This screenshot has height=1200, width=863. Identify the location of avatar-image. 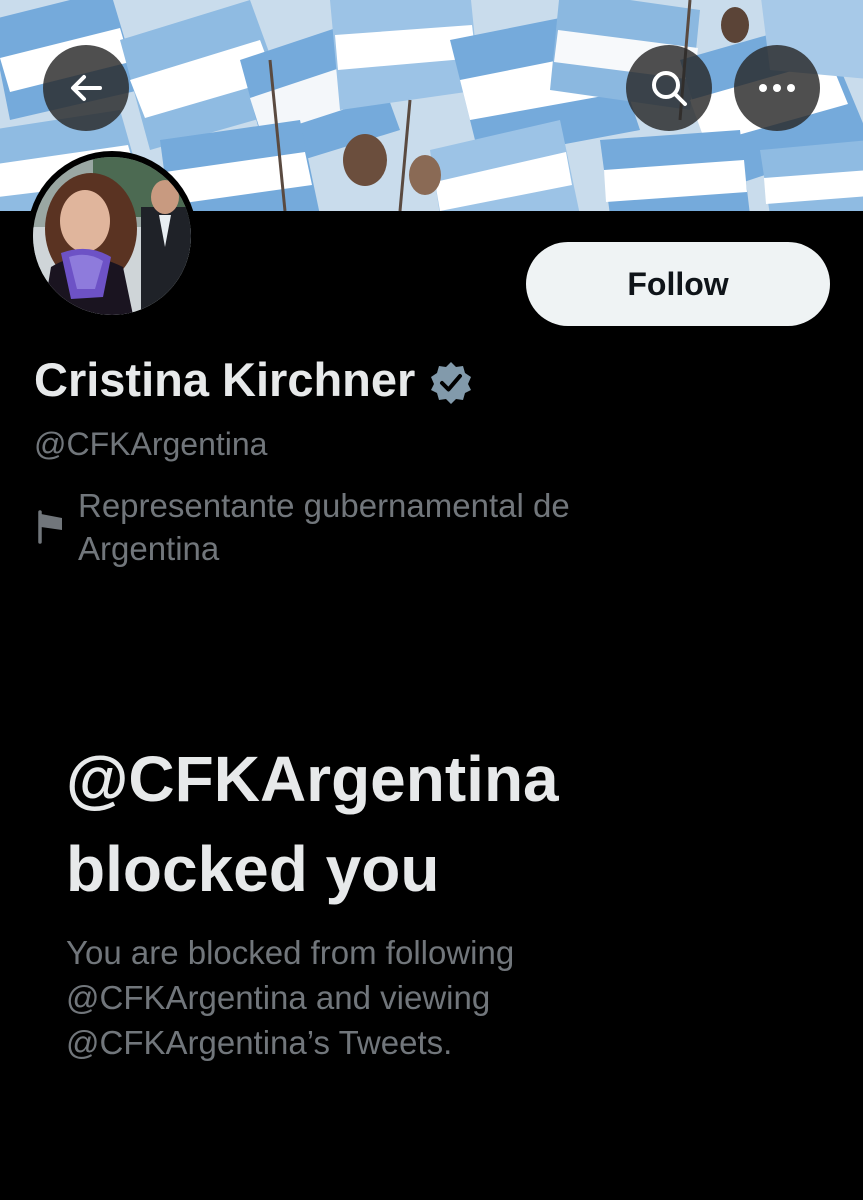
(112, 236).